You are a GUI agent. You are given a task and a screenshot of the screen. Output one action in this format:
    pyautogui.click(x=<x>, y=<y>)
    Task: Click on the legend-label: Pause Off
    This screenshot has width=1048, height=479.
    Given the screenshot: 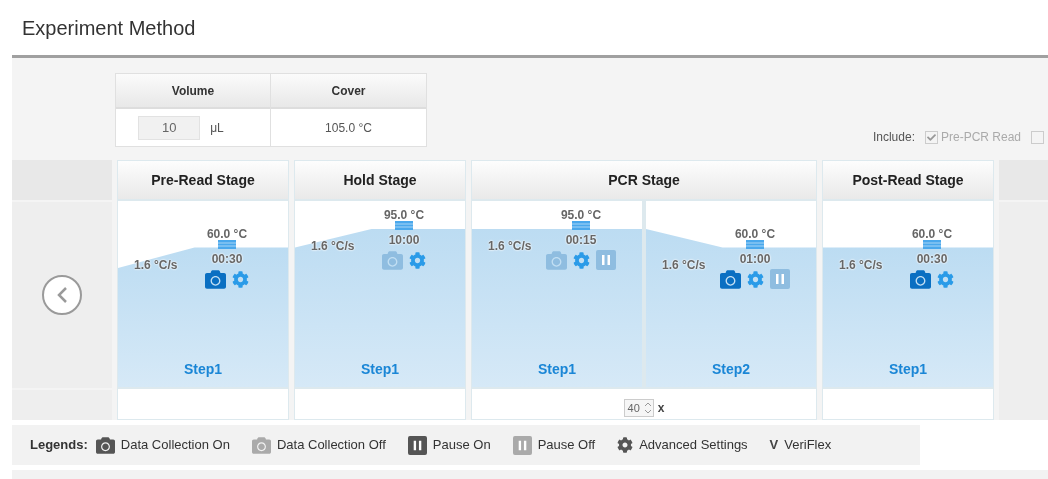 What is the action you would take?
    pyautogui.click(x=566, y=445)
    